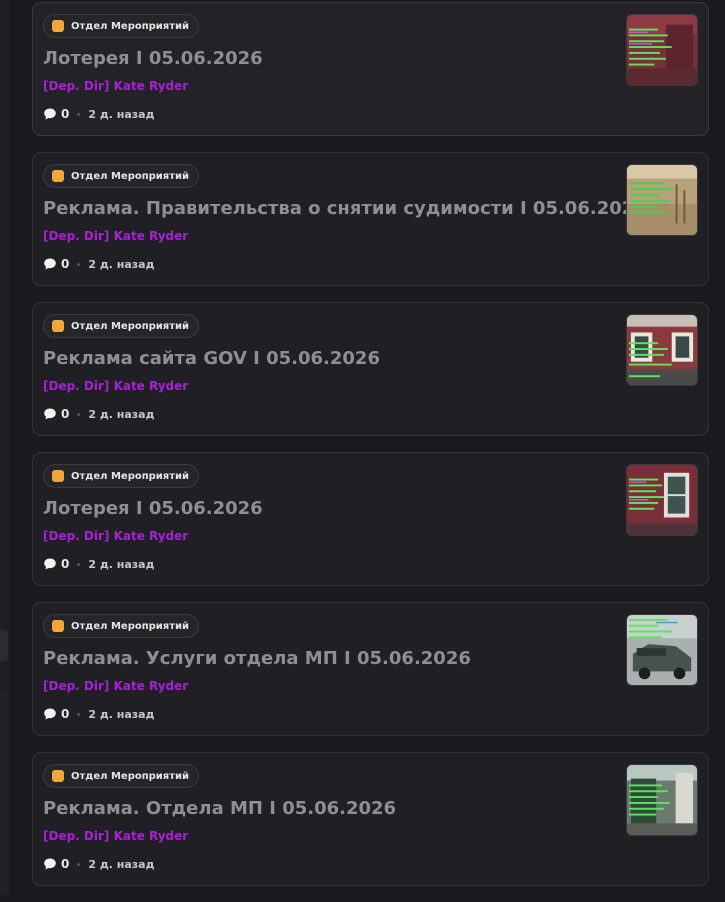  I want to click on screenshot-thumbnail-street, so click(662, 800).